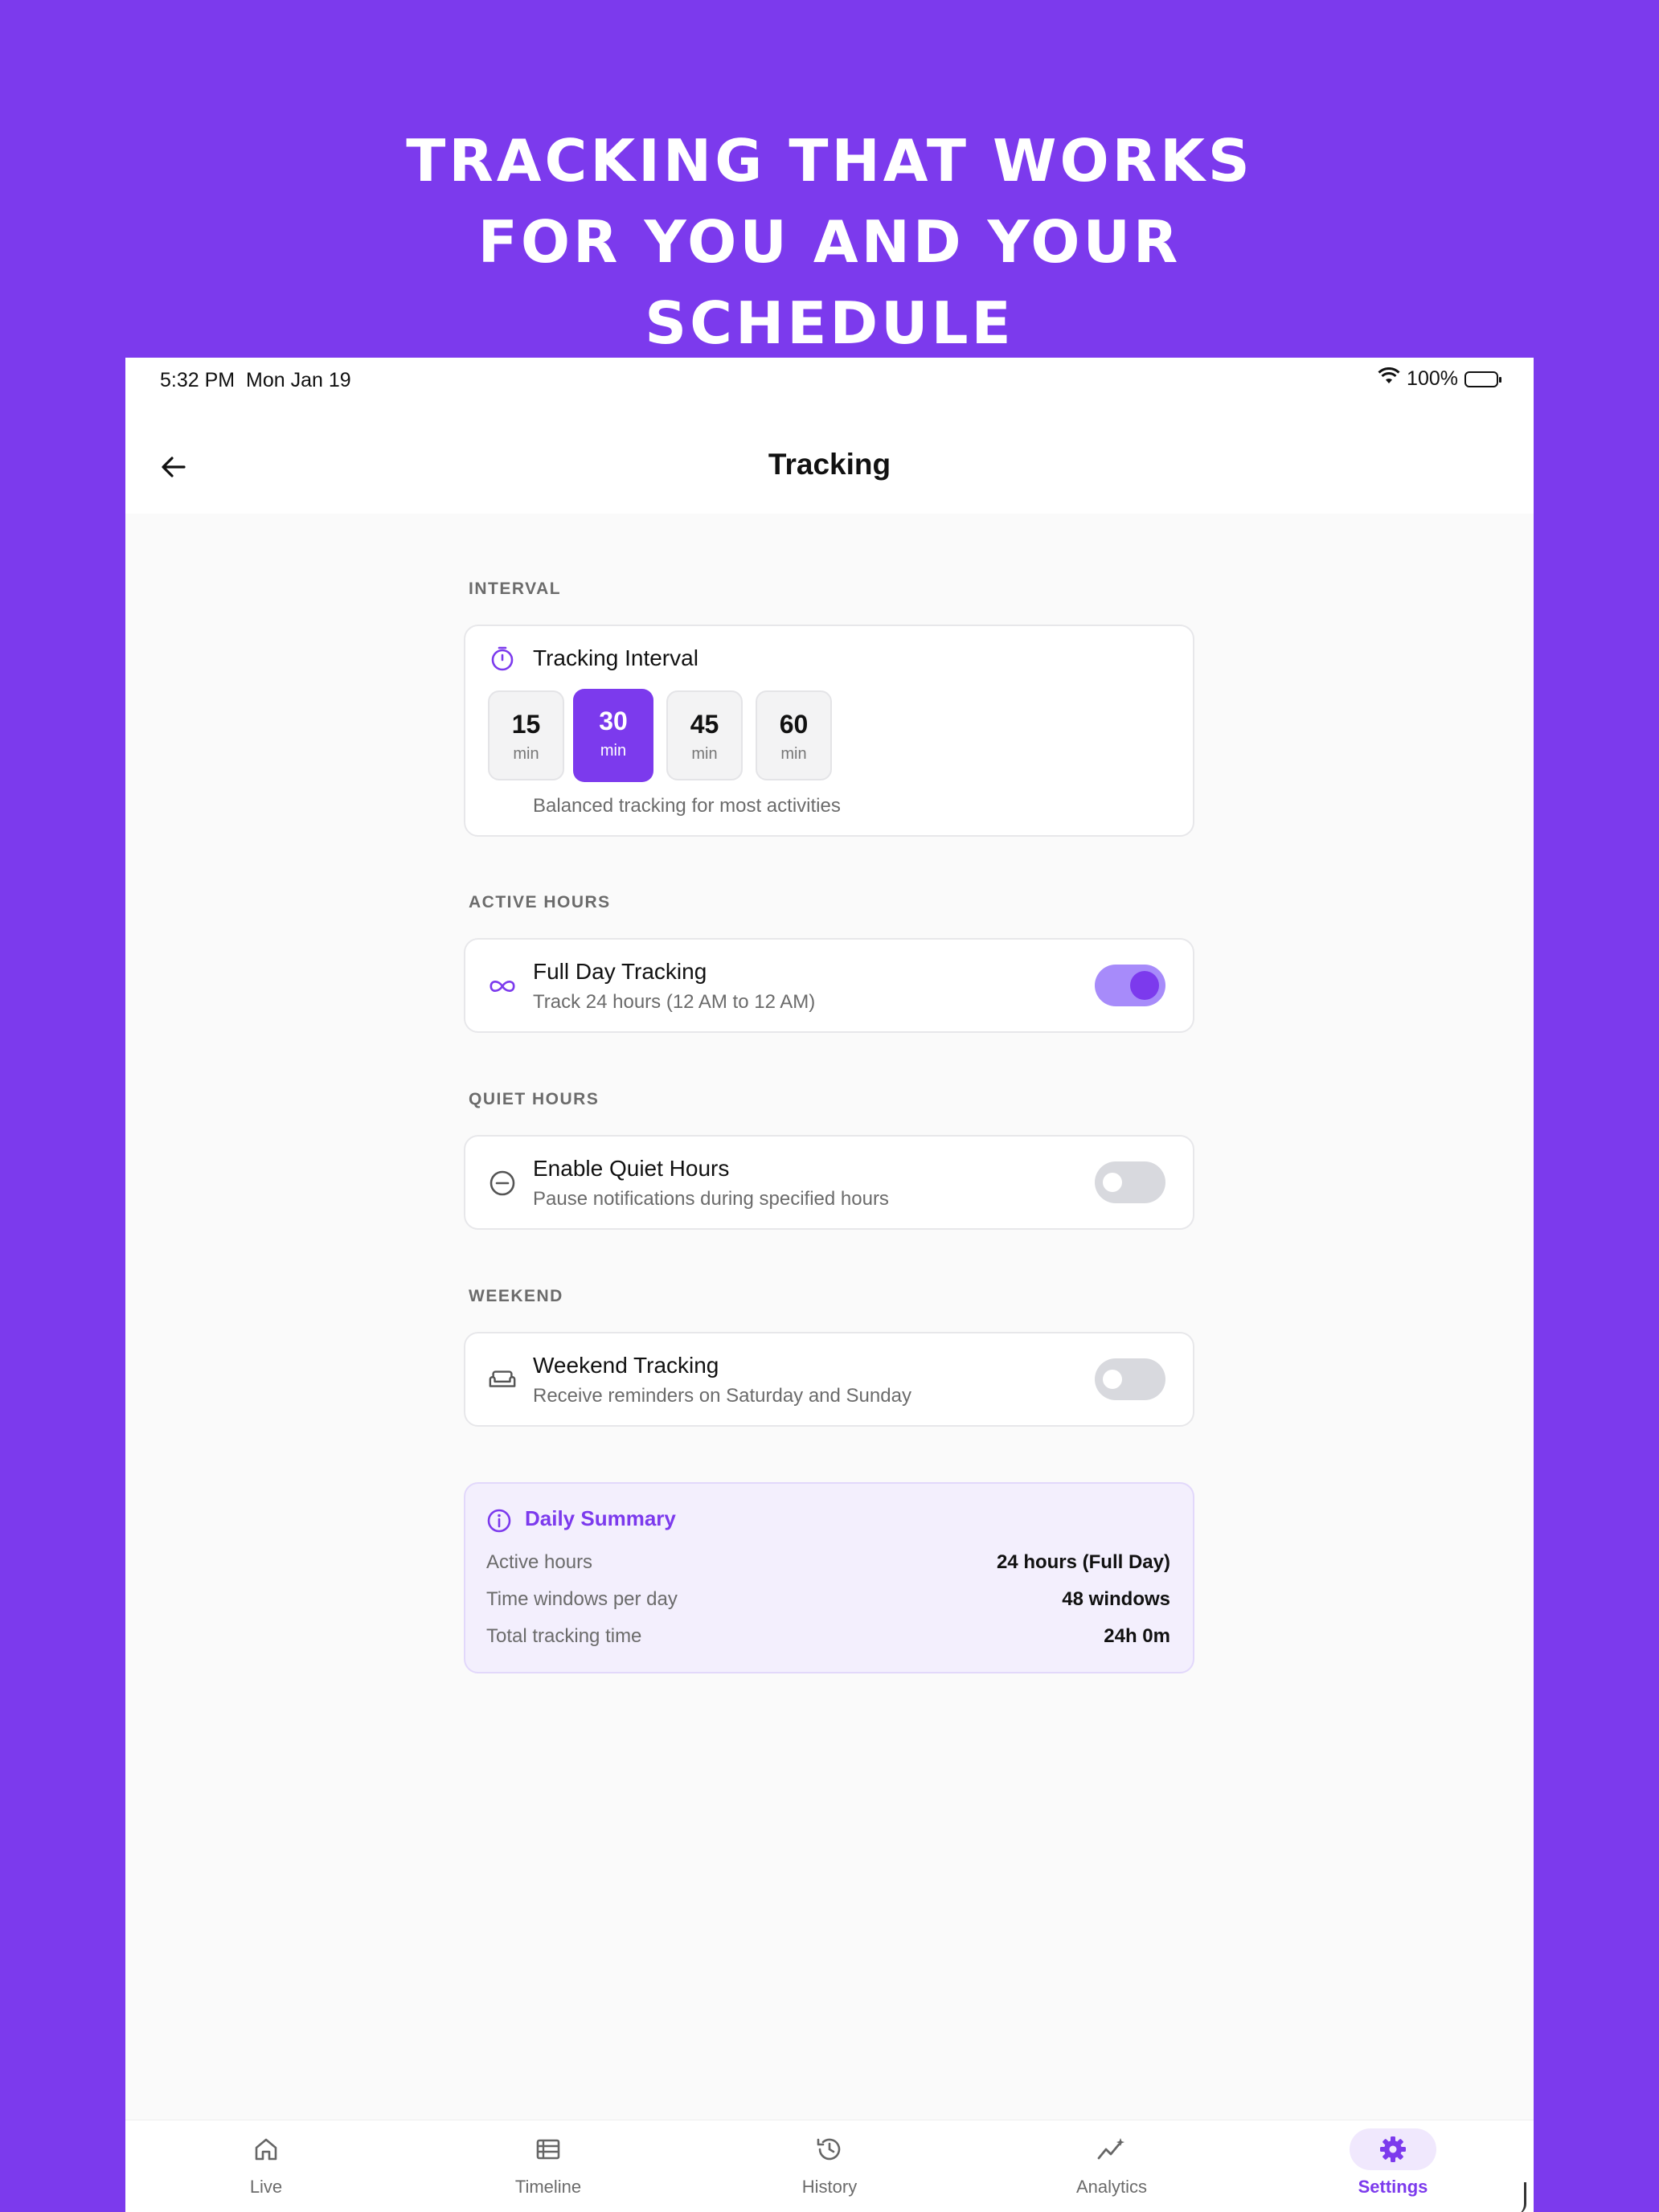  I want to click on tab-bar: Live Timeline History Analytics Settings, so click(829, 2166).